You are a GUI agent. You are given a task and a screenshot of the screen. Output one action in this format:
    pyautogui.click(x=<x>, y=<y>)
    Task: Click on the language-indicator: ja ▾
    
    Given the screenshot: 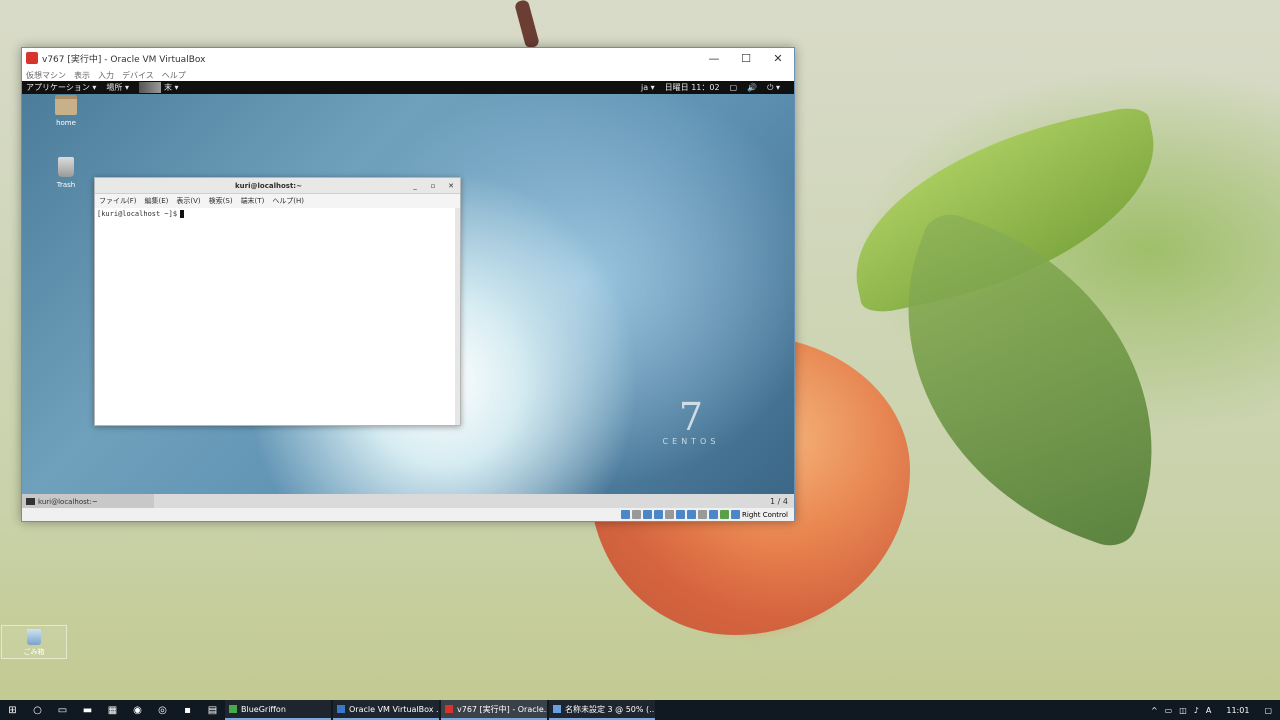 What is the action you would take?
    pyautogui.click(x=648, y=87)
    